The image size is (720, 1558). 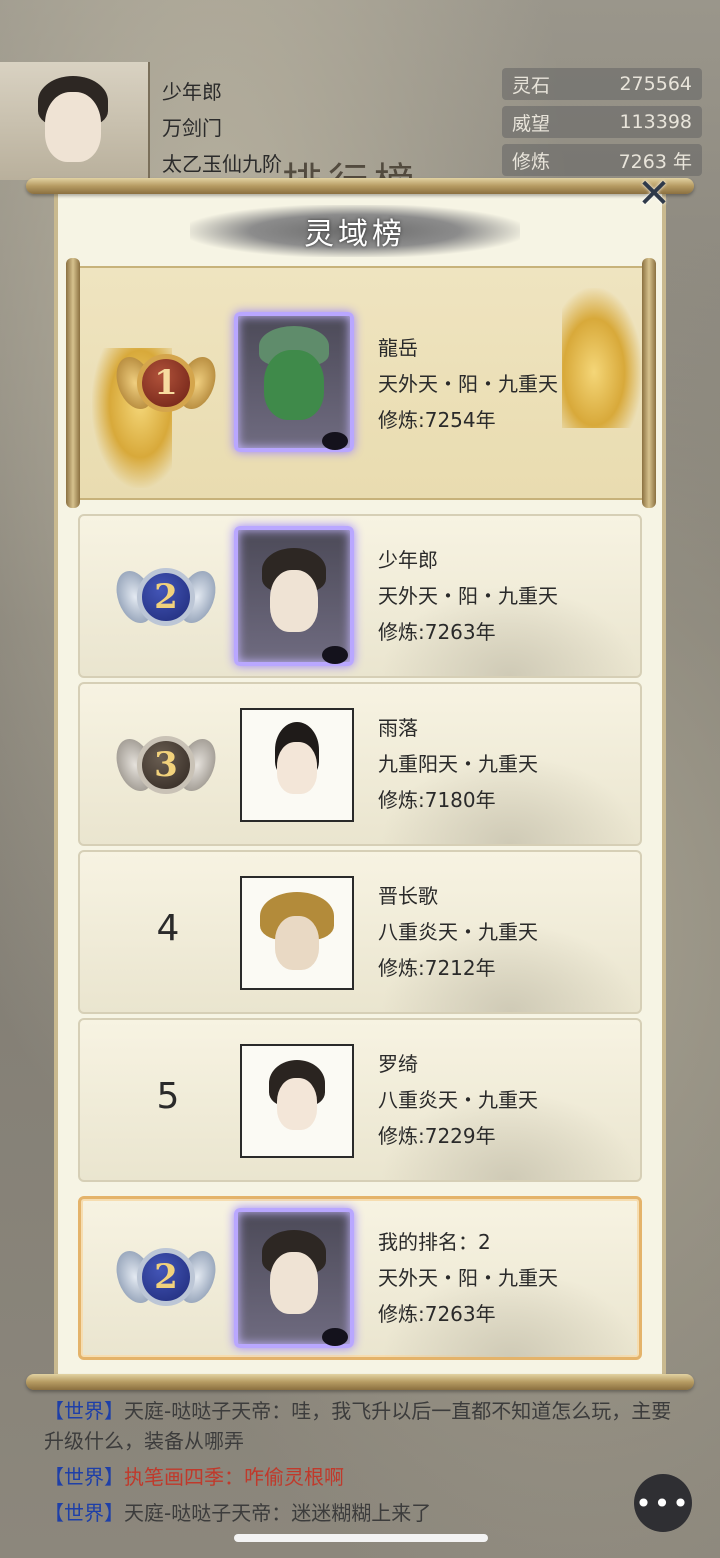 I want to click on stat-label: 灵石, so click(x=531, y=85).